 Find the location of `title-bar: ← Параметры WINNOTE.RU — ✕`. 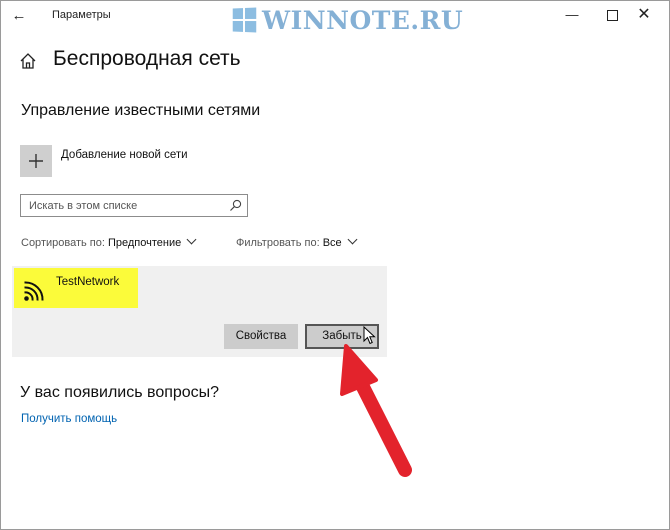

title-bar: ← Параметры WINNOTE.RU — ✕ is located at coordinates (335, 17).